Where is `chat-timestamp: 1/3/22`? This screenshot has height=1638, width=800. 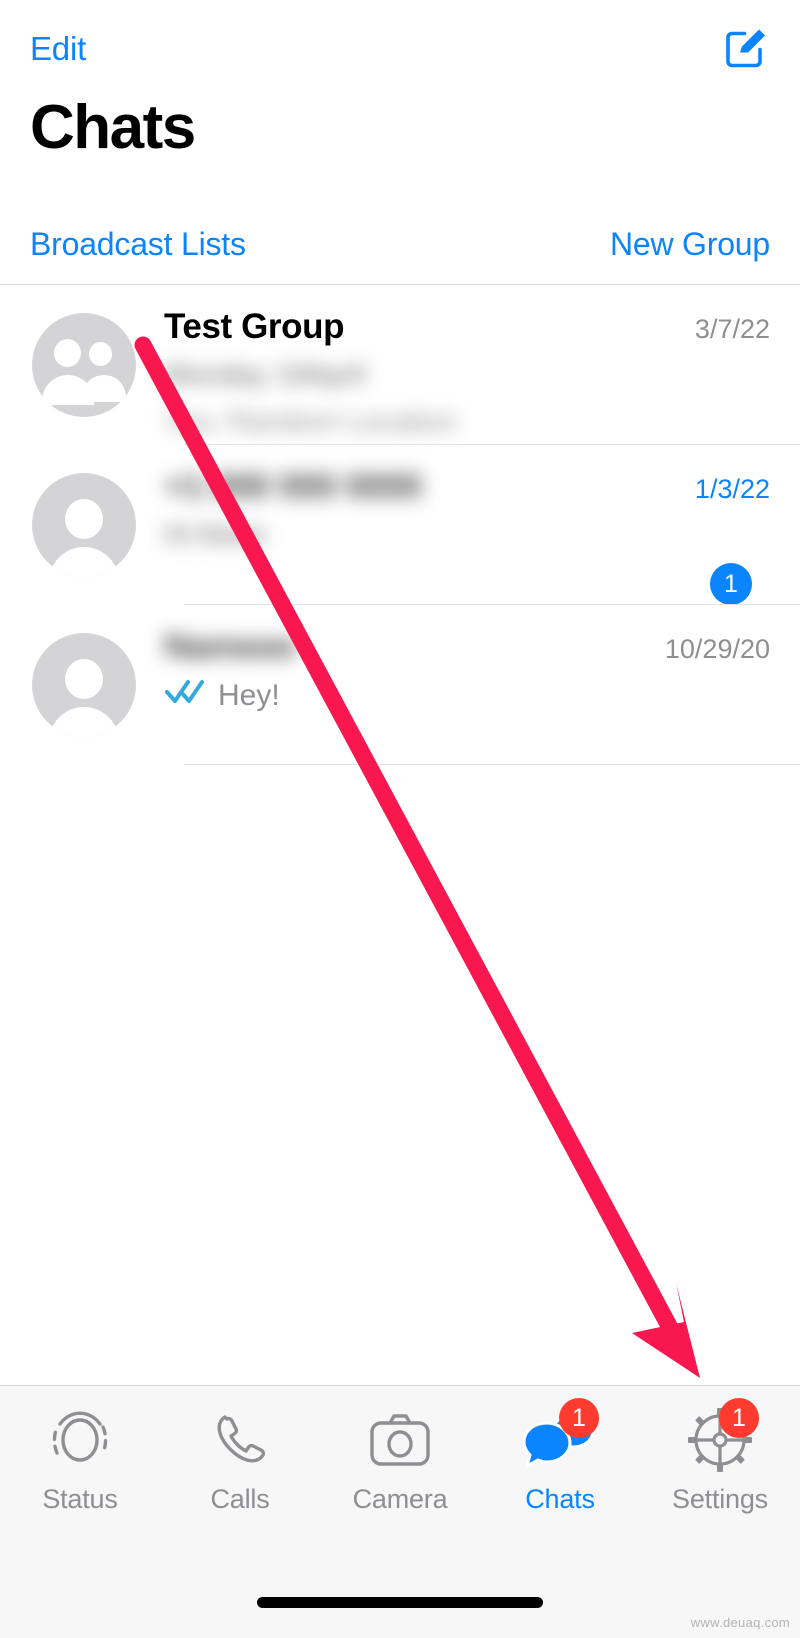 chat-timestamp: 1/3/22 is located at coordinates (732, 489).